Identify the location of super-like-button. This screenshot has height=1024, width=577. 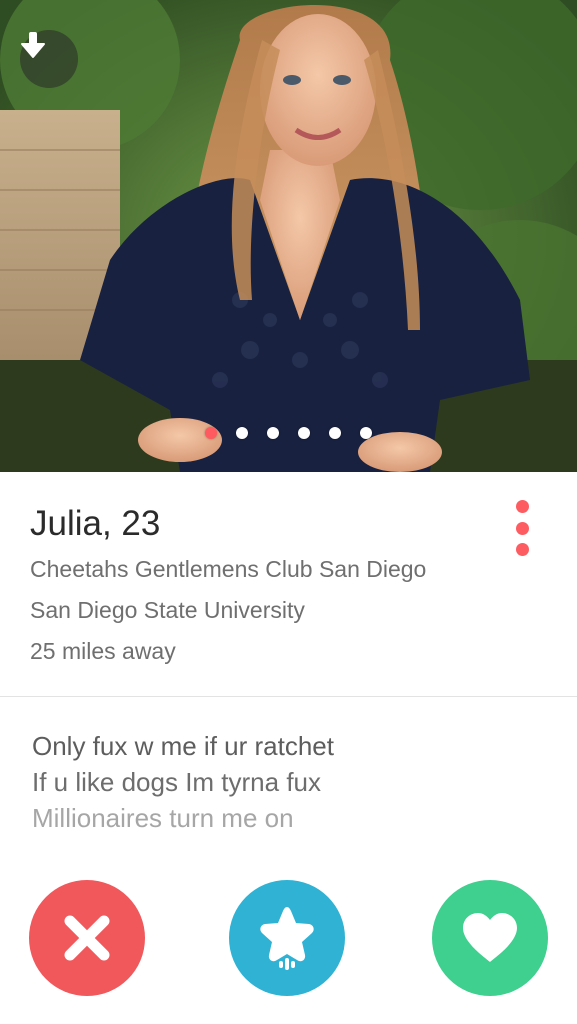
(287, 938).